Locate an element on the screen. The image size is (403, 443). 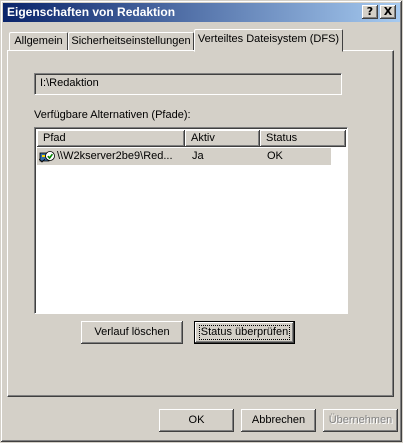
tab-label: Sicherheitseinstellungen is located at coordinates (131, 41).